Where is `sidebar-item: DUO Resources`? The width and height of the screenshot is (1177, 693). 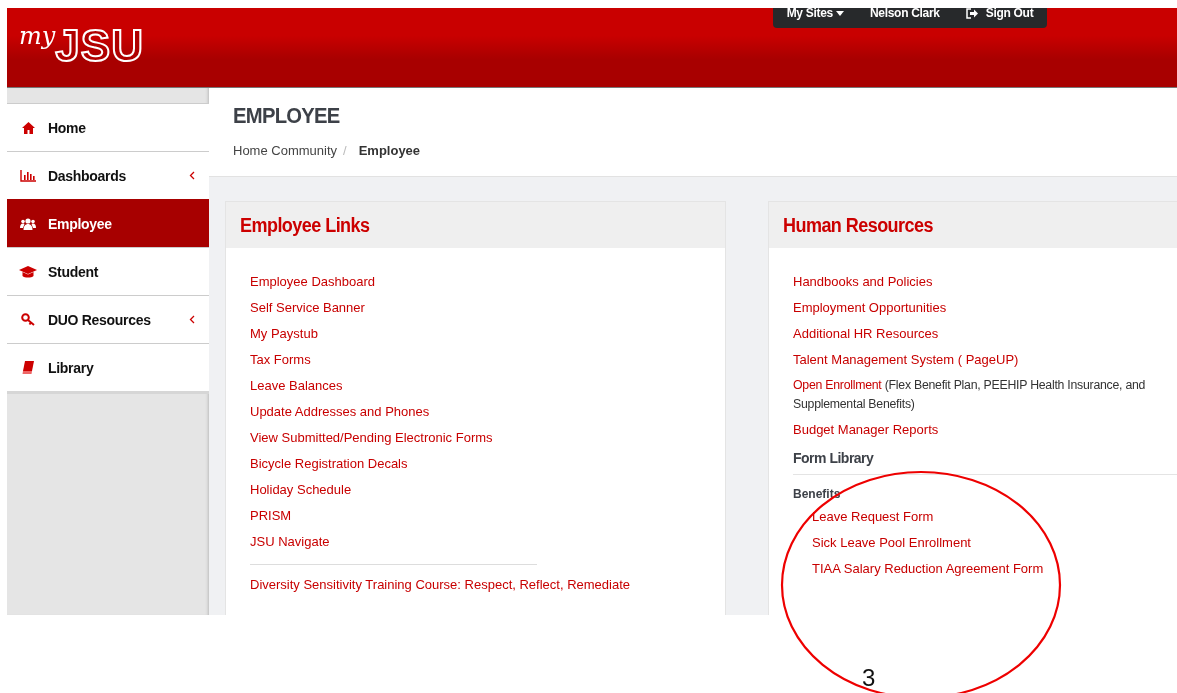 sidebar-item: DUO Resources is located at coordinates (108, 319).